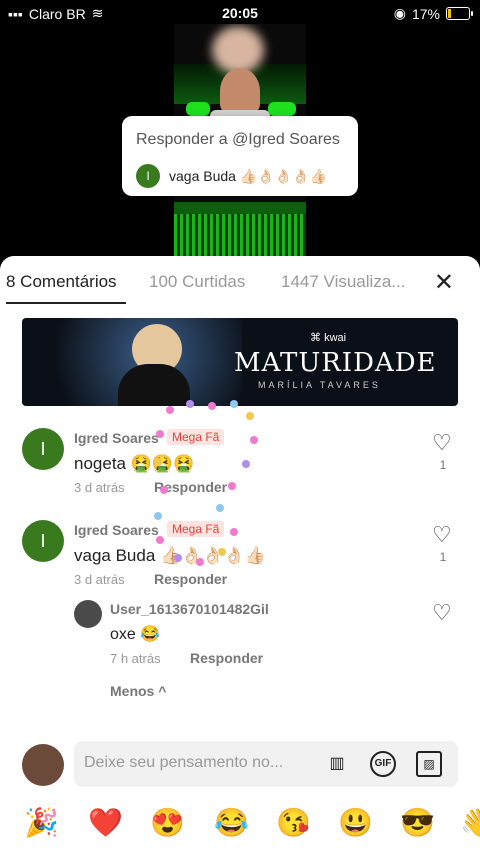 The width and height of the screenshot is (480, 854). I want to click on reply-popup-emojis: 👍🏻👌🏻👌🏻👌🏻👍🏻, so click(283, 176).